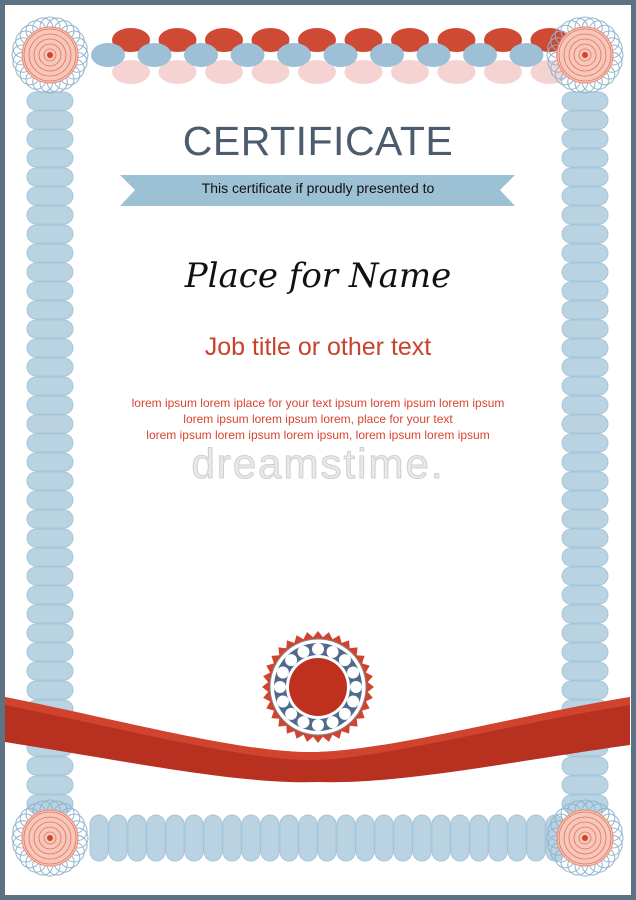 The width and height of the screenshot is (636, 900). I want to click on seal-center, so click(318, 687).